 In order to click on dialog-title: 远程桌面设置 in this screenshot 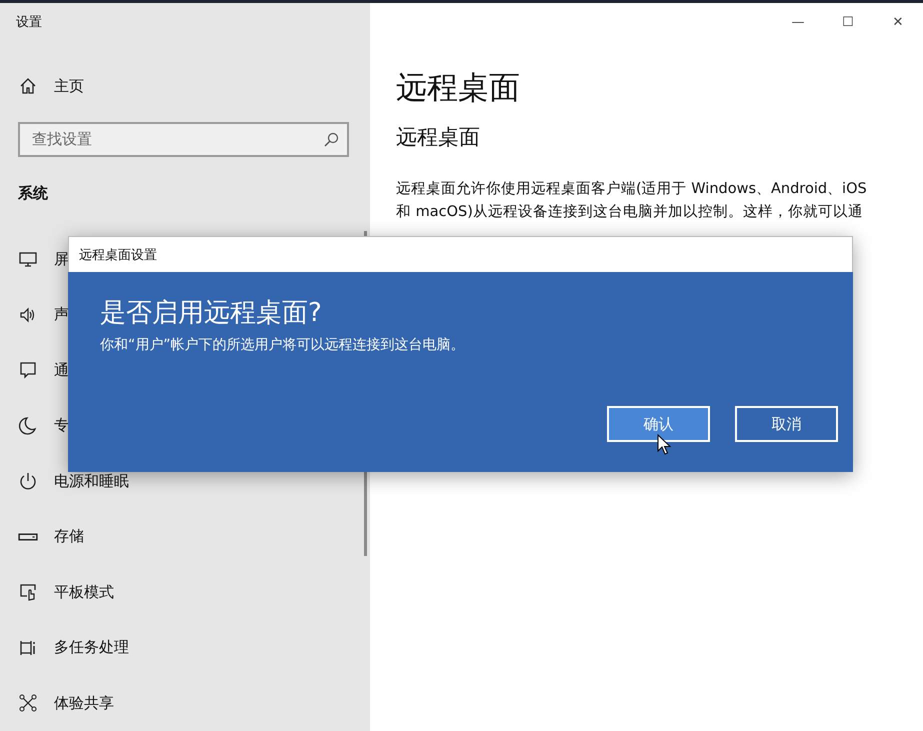, I will do `click(118, 255)`.